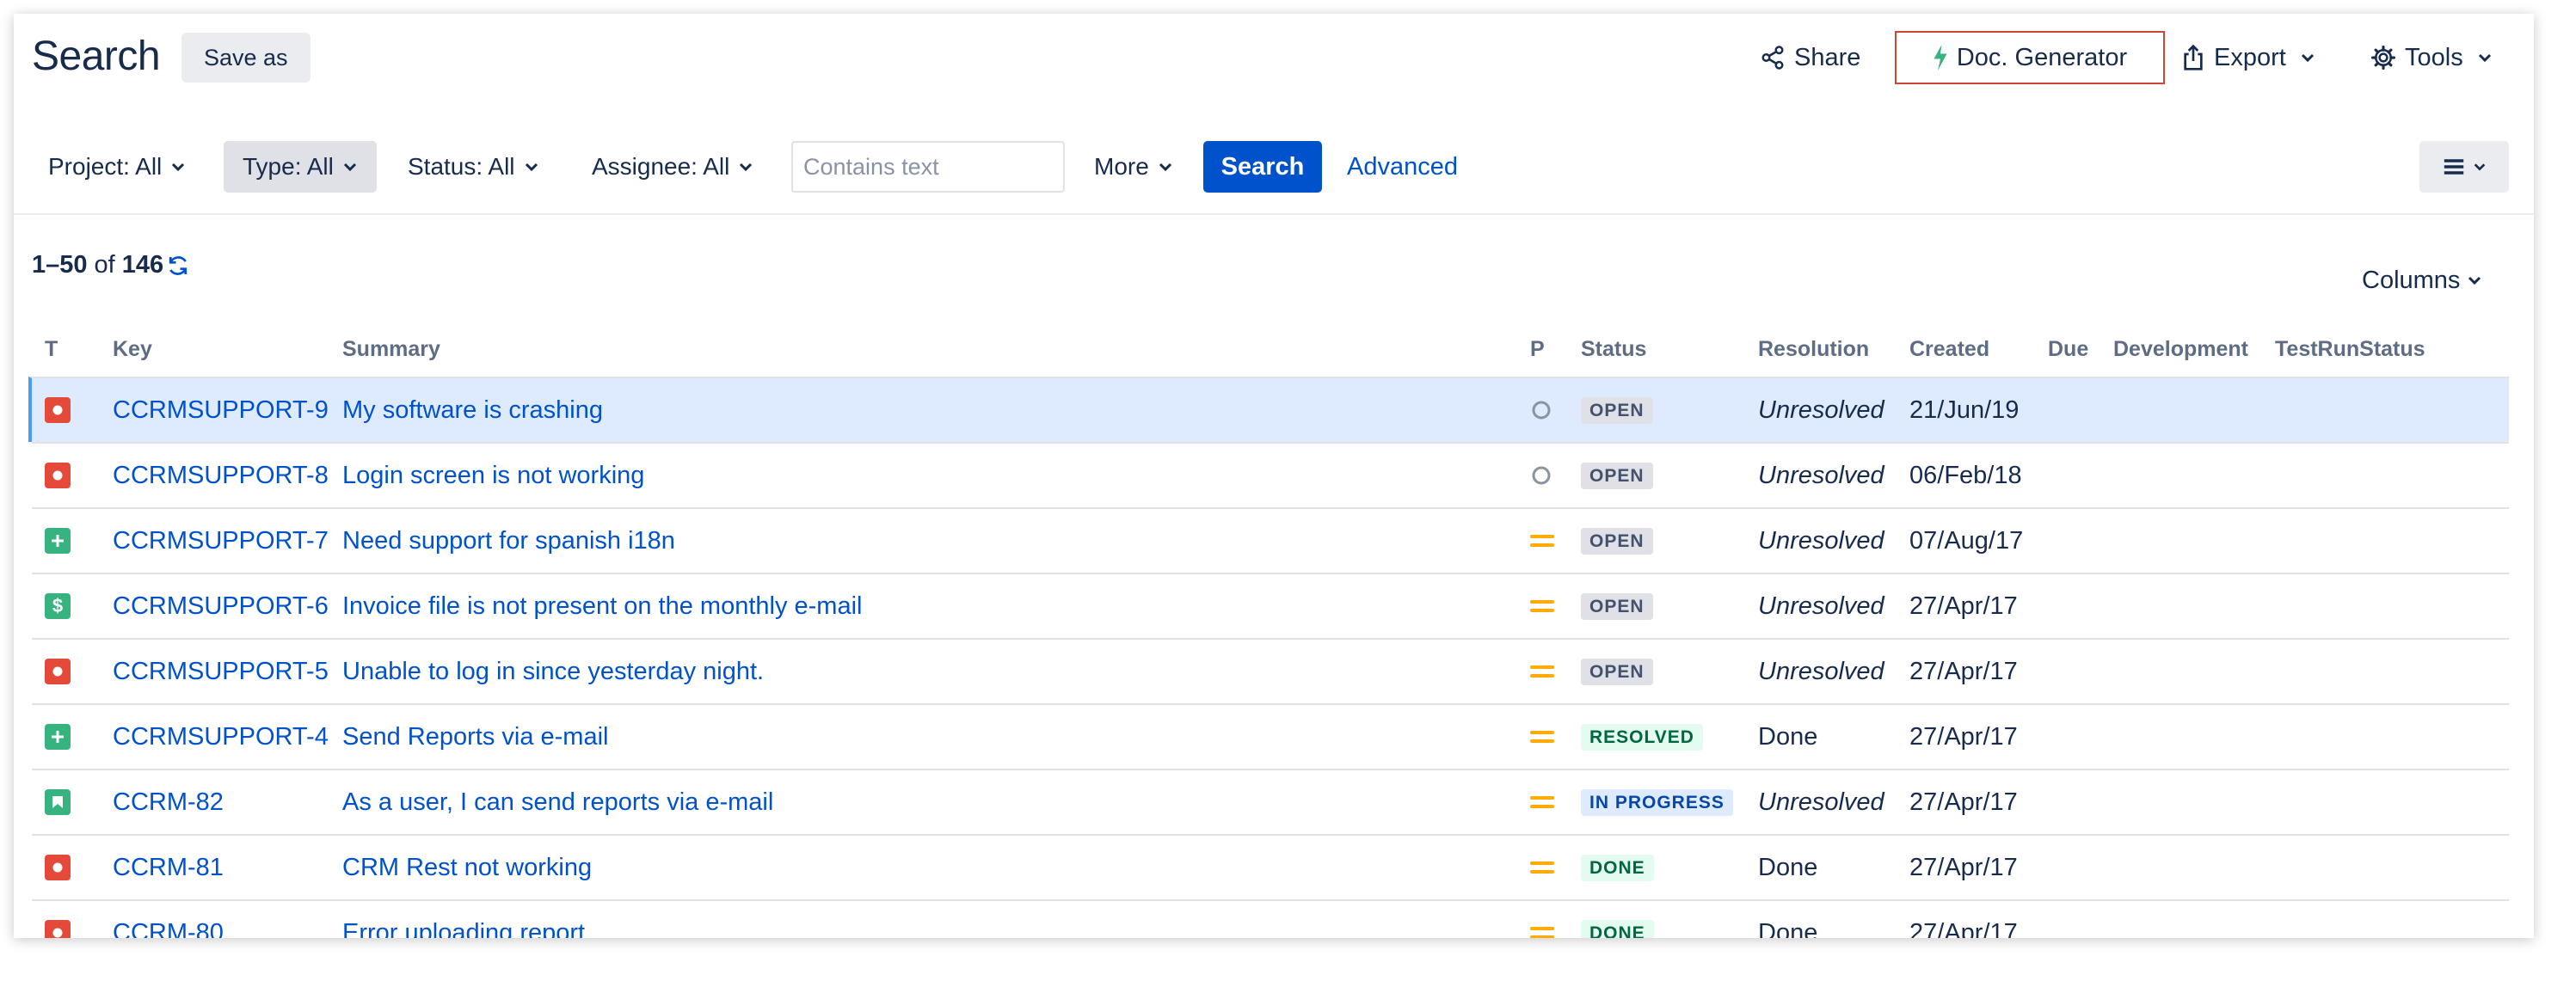 The width and height of the screenshot is (2576, 981). What do you see at coordinates (2411, 280) in the screenshot?
I see `columns-label: Columns` at bounding box center [2411, 280].